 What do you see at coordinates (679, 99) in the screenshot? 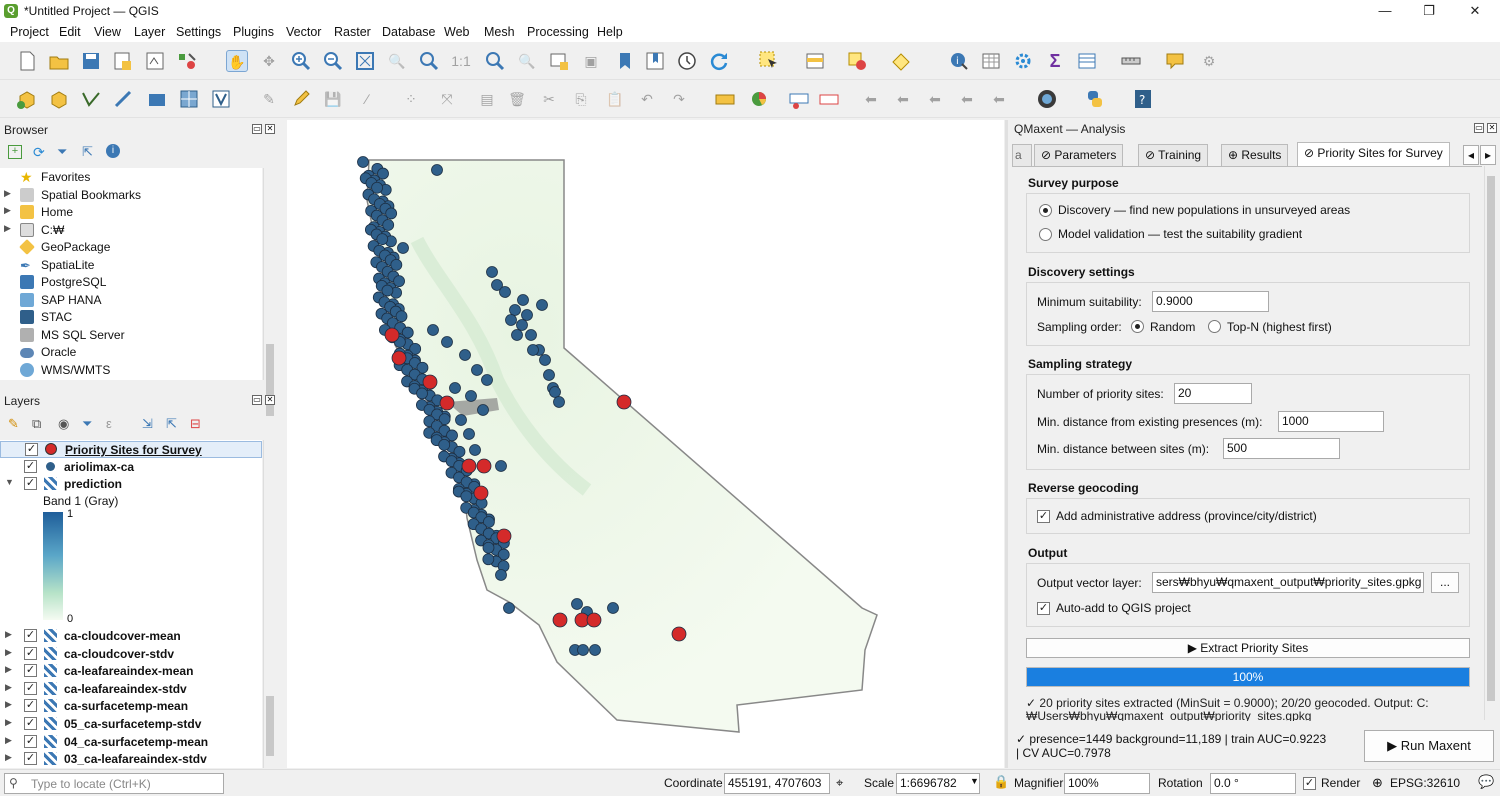
I see `redo-icon: ↷` at bounding box center [679, 99].